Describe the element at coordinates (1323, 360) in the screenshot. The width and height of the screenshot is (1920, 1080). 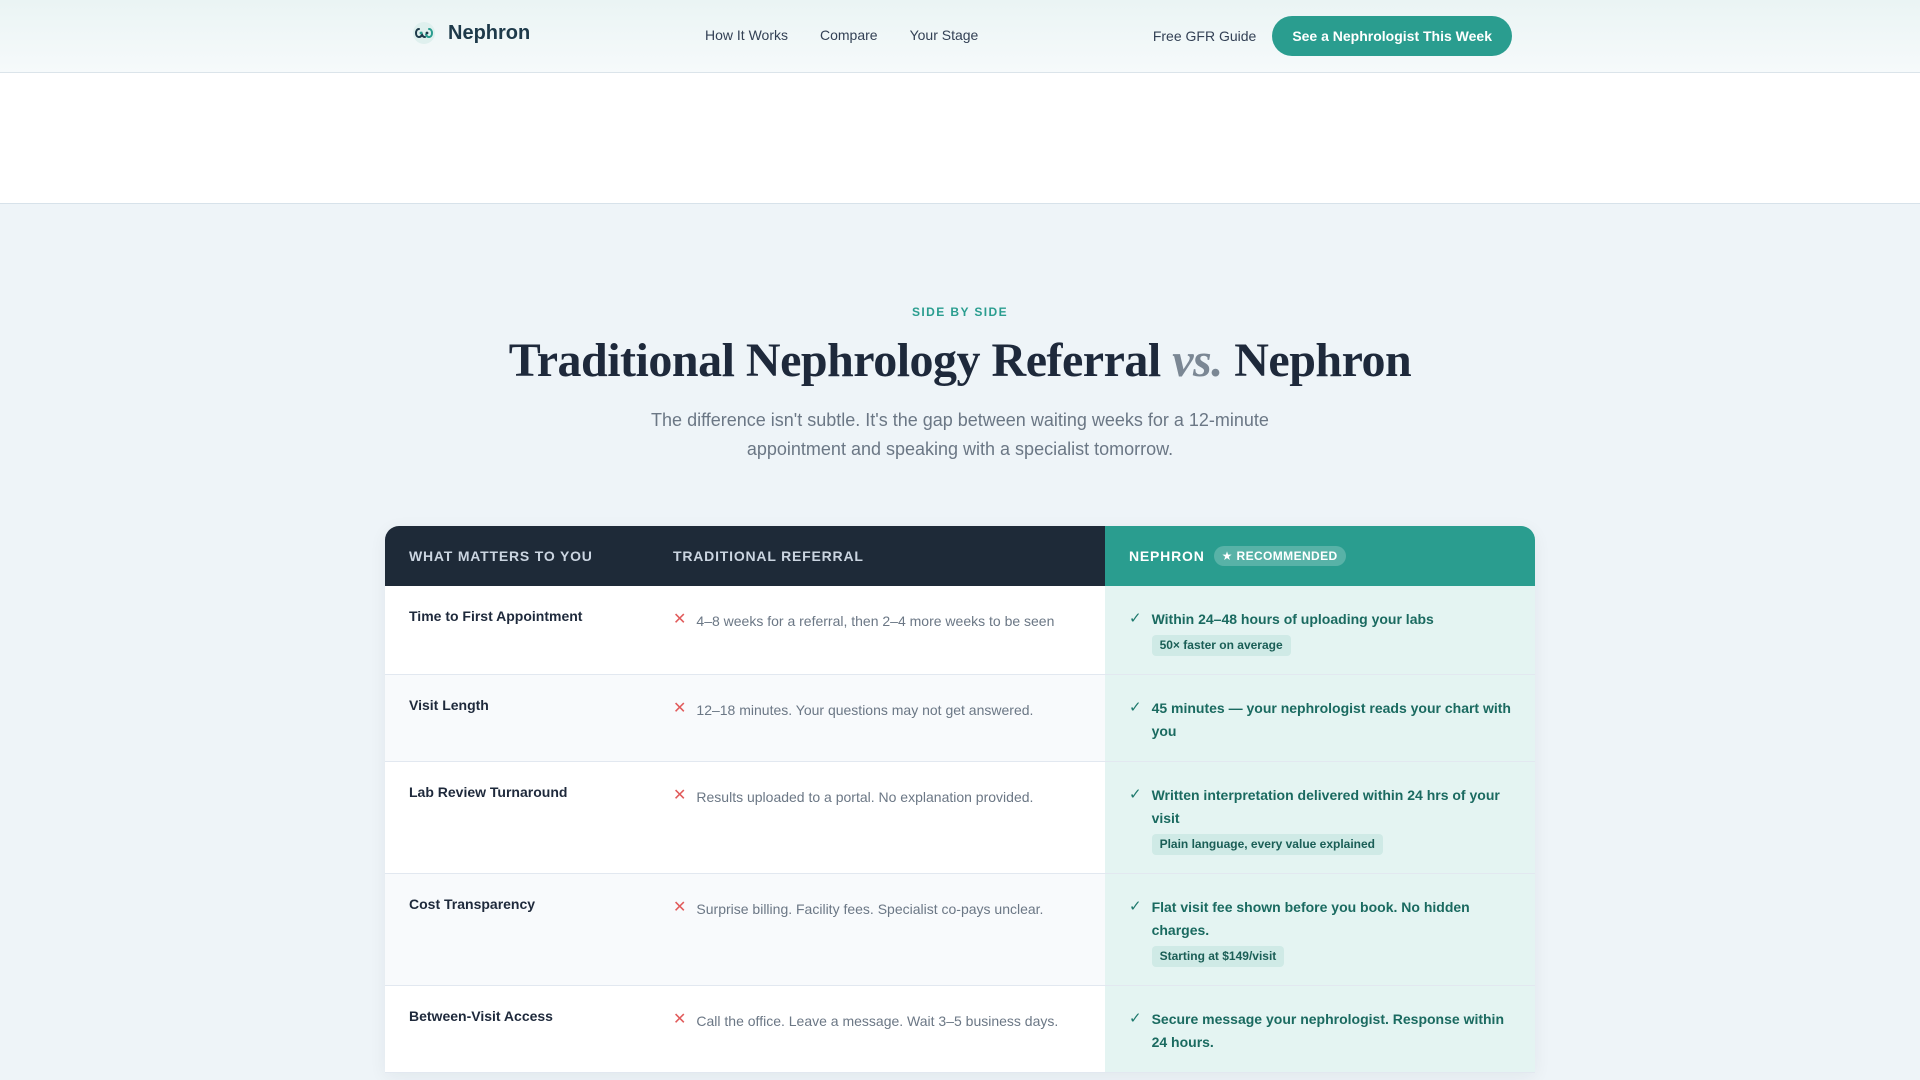
I see `title-right: Nephron` at that location.